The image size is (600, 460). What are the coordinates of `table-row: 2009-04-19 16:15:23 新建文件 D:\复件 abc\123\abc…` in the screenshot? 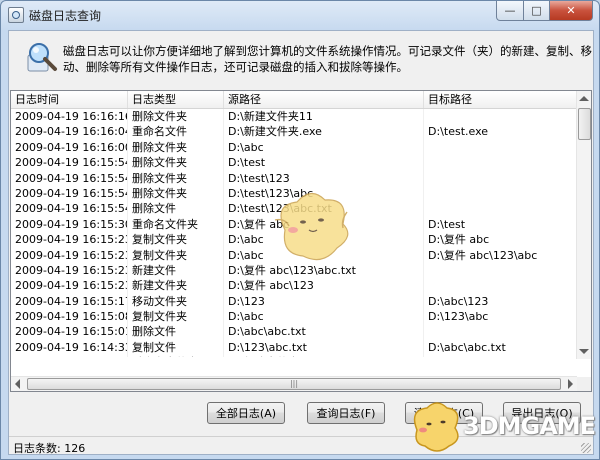 It's located at (294, 270).